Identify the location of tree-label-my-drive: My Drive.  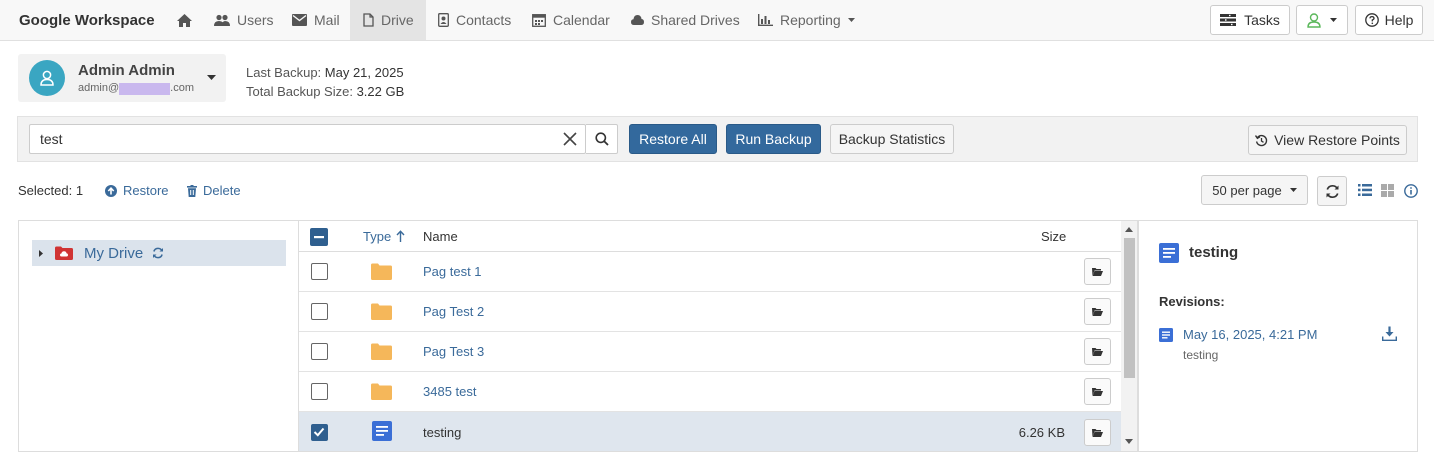
(114, 253).